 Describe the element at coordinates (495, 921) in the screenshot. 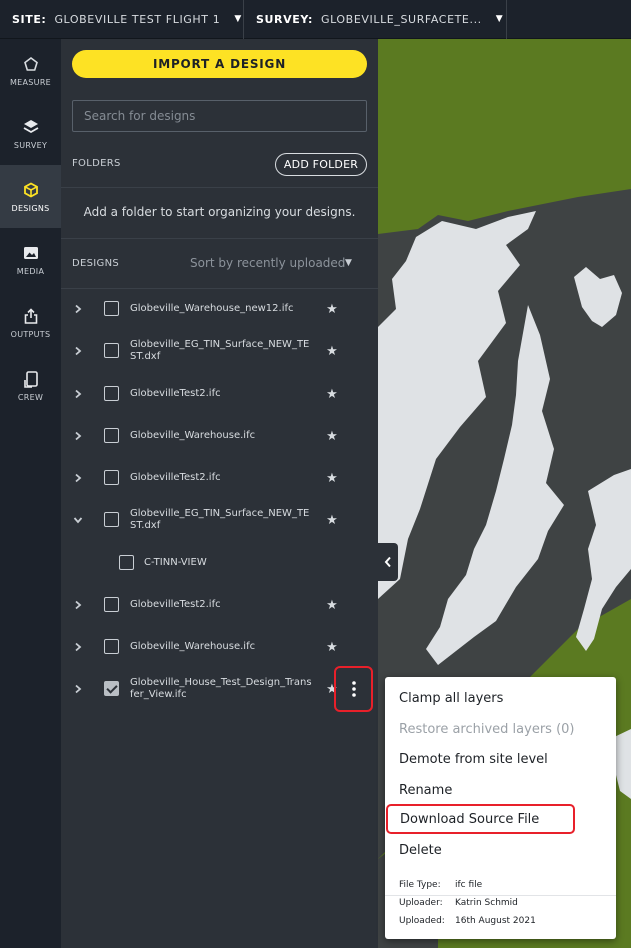

I see `uploaded-value: 16th August 2021` at that location.